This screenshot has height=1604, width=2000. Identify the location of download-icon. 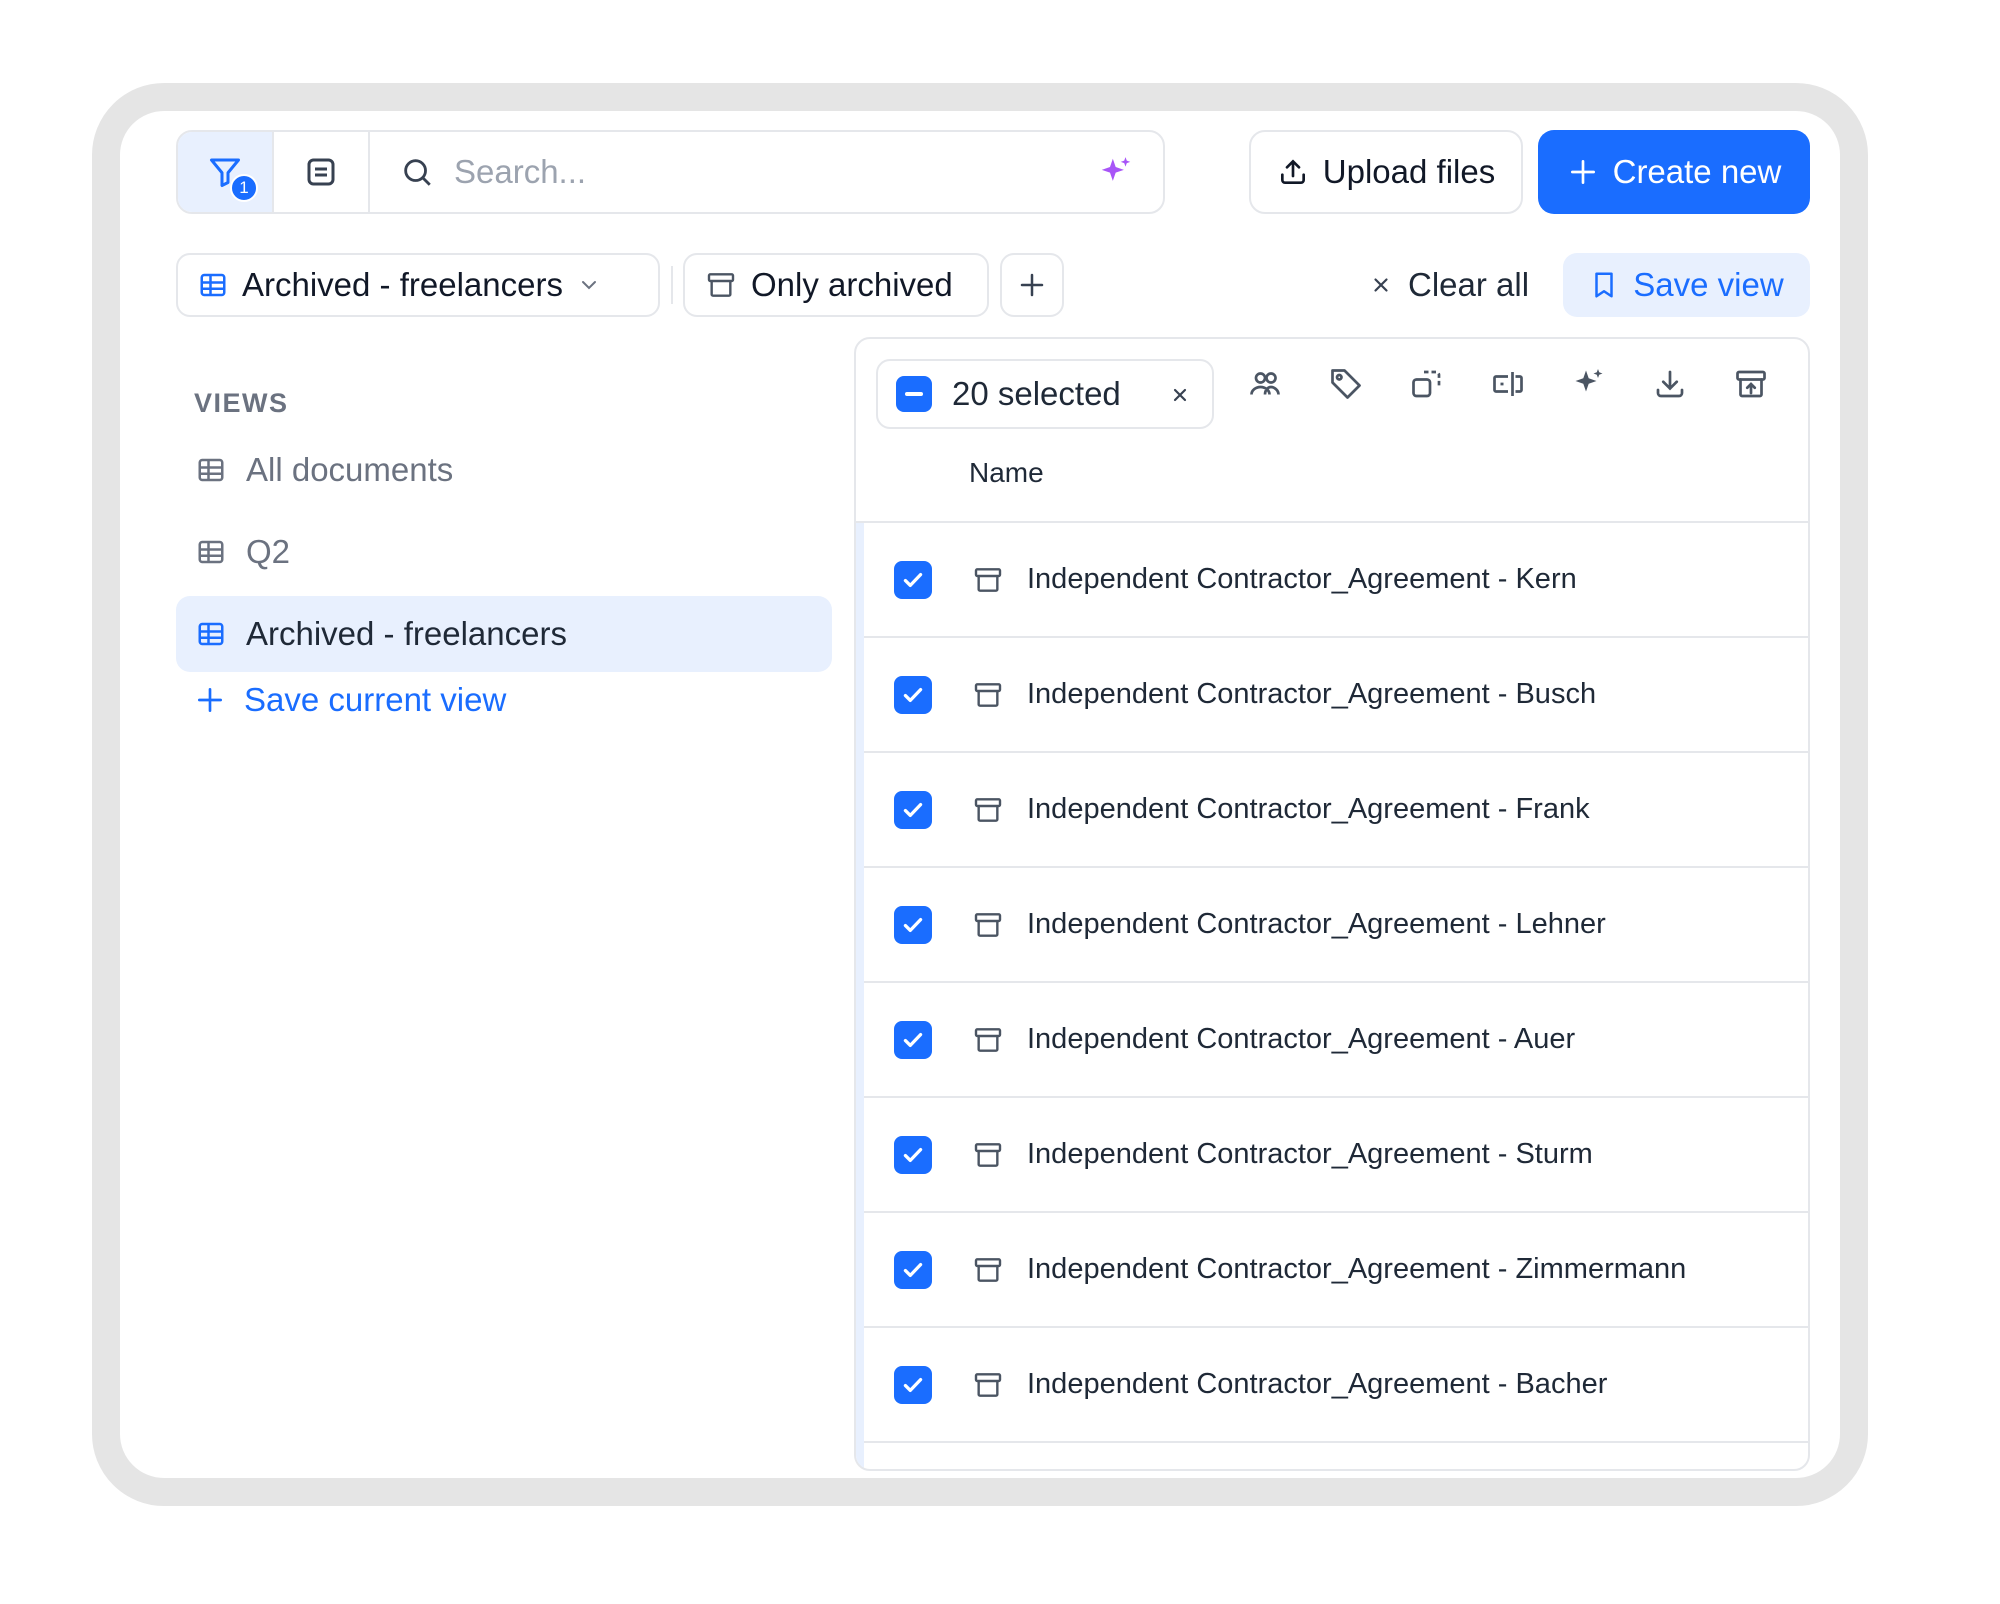
(1670, 384).